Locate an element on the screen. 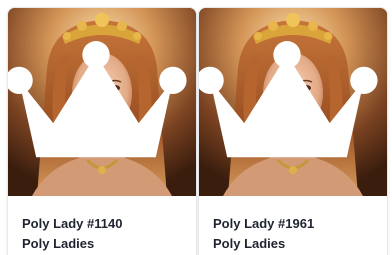 This screenshot has height=255, width=392. card-meta: Poly Lady #1140 Poly Ladies is located at coordinates (102, 225).